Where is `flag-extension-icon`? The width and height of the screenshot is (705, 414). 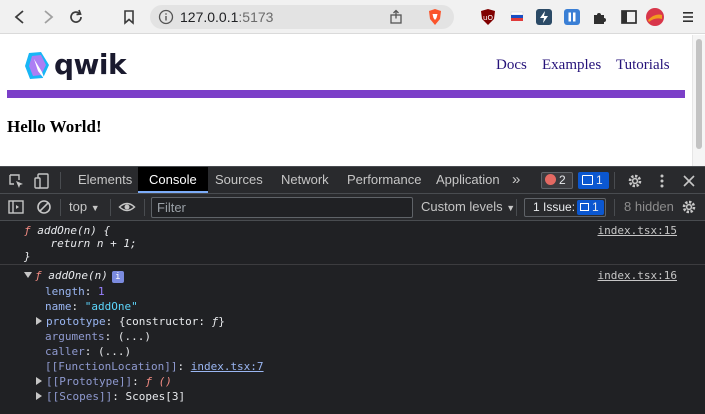 flag-extension-icon is located at coordinates (517, 17).